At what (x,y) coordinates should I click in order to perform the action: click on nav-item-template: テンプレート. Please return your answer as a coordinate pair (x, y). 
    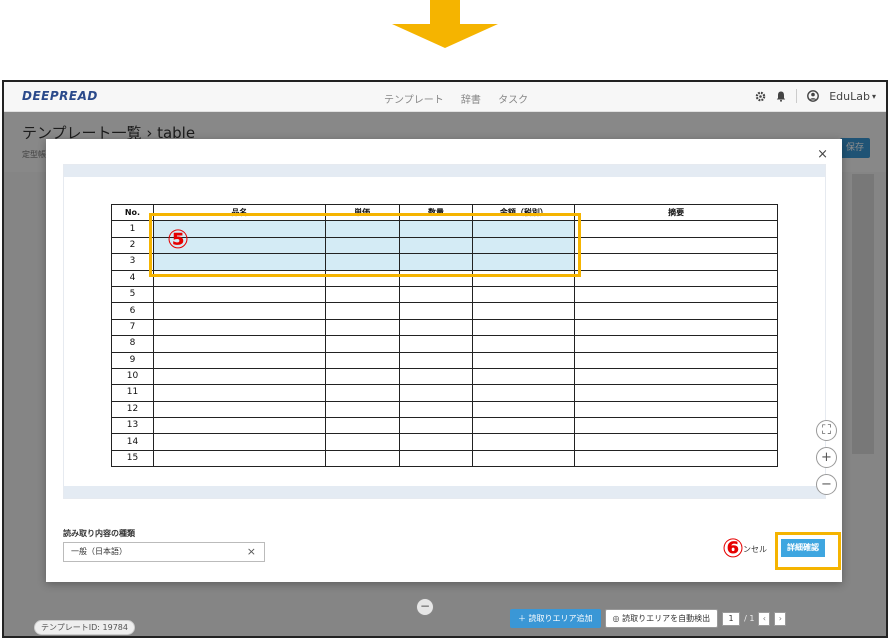
    Looking at the image, I should click on (414, 100).